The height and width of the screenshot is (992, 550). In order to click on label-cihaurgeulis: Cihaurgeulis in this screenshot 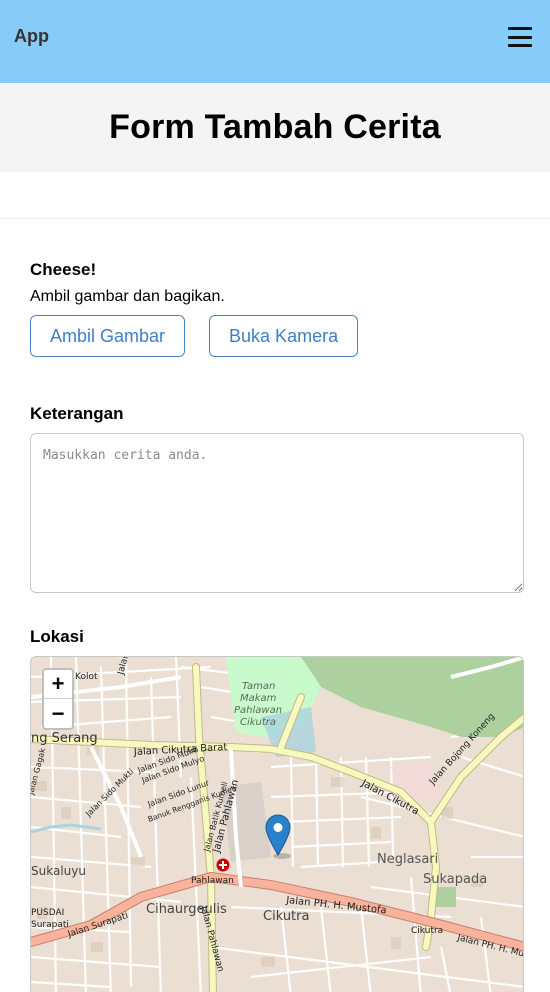, I will do `click(186, 909)`.